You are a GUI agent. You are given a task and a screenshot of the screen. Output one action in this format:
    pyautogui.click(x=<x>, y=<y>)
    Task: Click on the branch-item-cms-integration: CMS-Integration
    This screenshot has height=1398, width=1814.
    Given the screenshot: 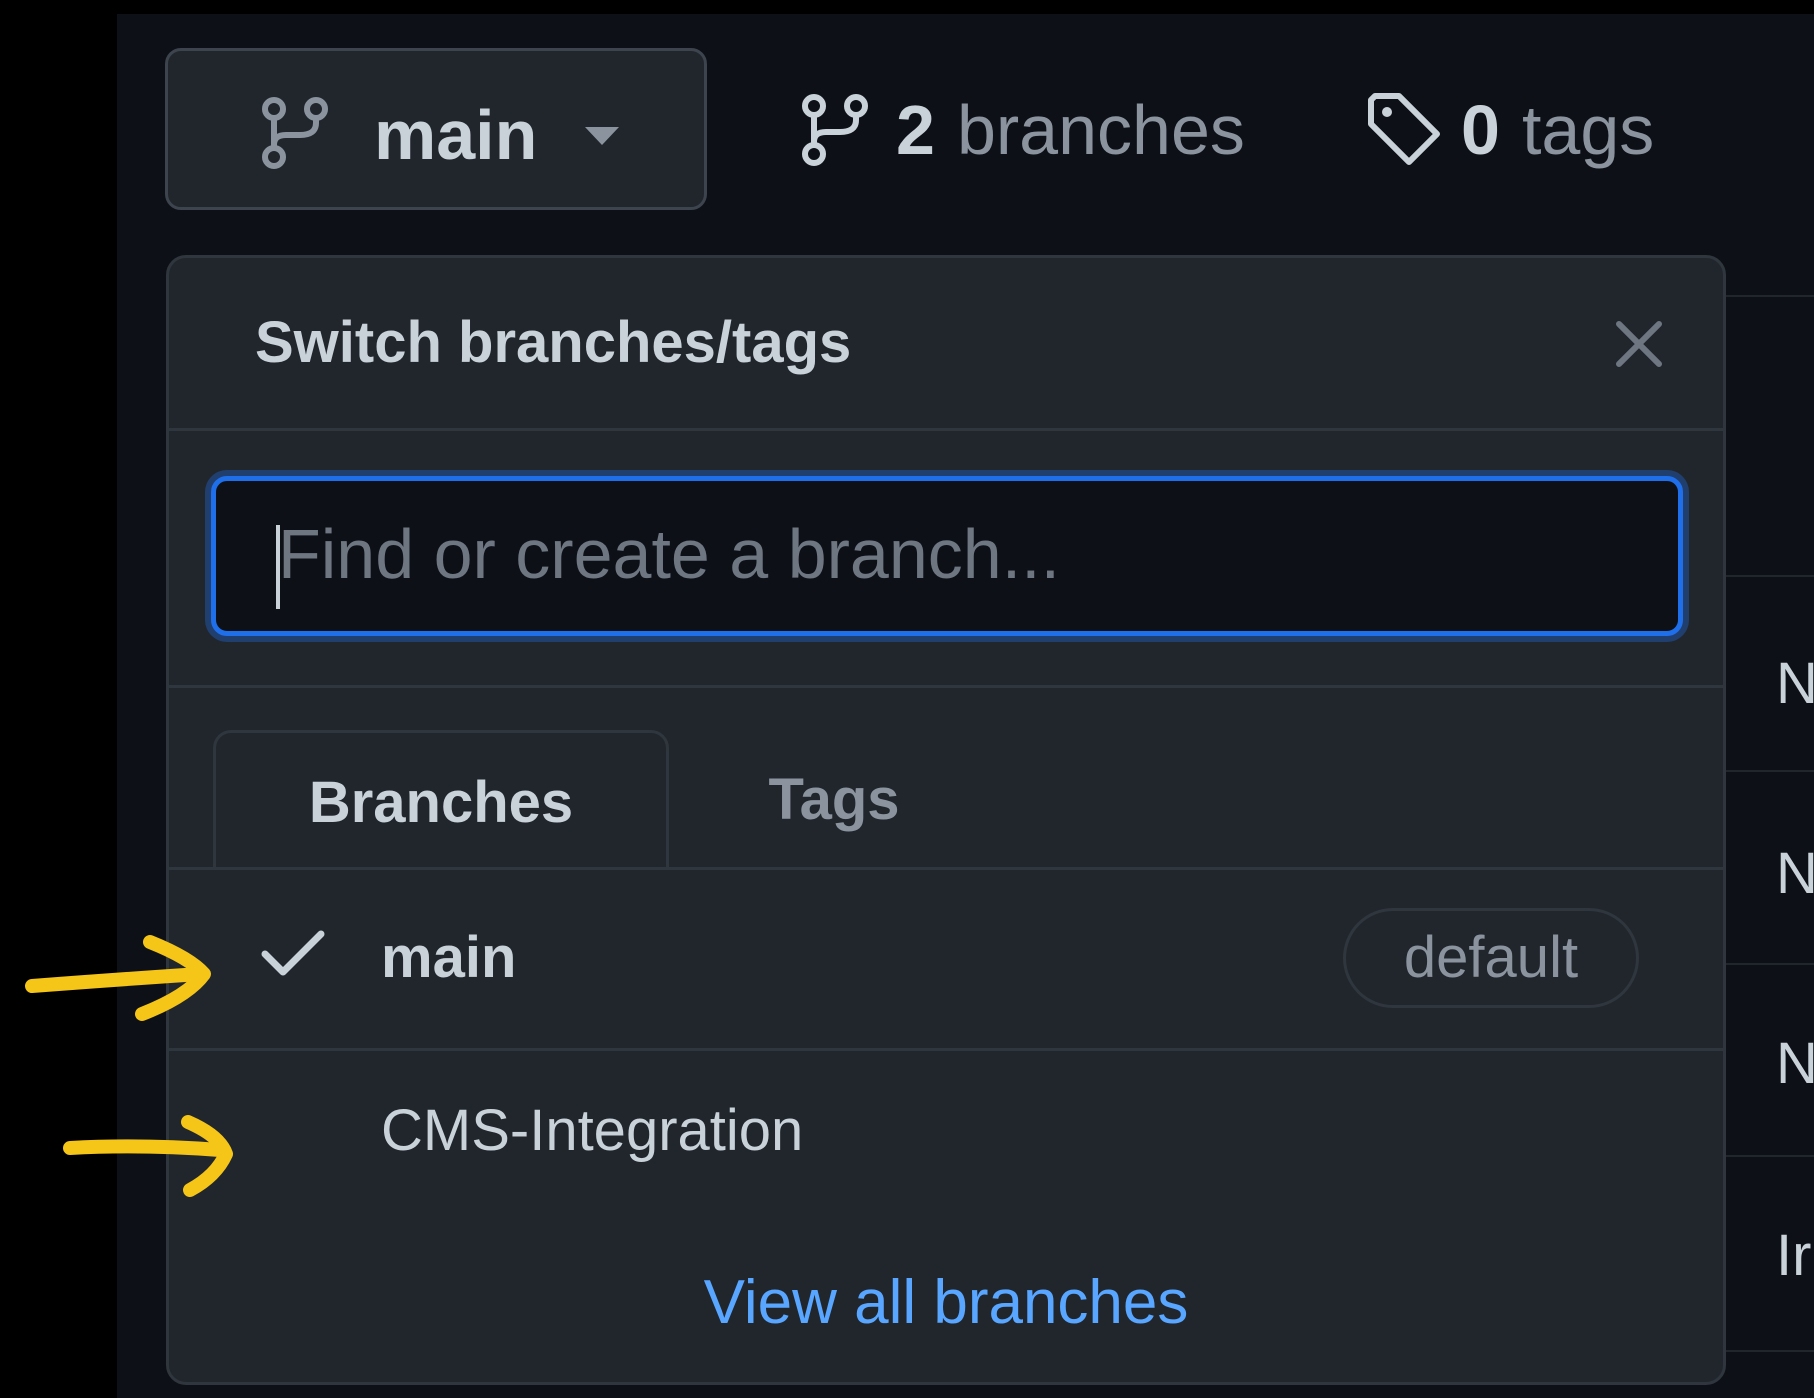 What is the action you would take?
    pyautogui.click(x=946, y=1139)
    